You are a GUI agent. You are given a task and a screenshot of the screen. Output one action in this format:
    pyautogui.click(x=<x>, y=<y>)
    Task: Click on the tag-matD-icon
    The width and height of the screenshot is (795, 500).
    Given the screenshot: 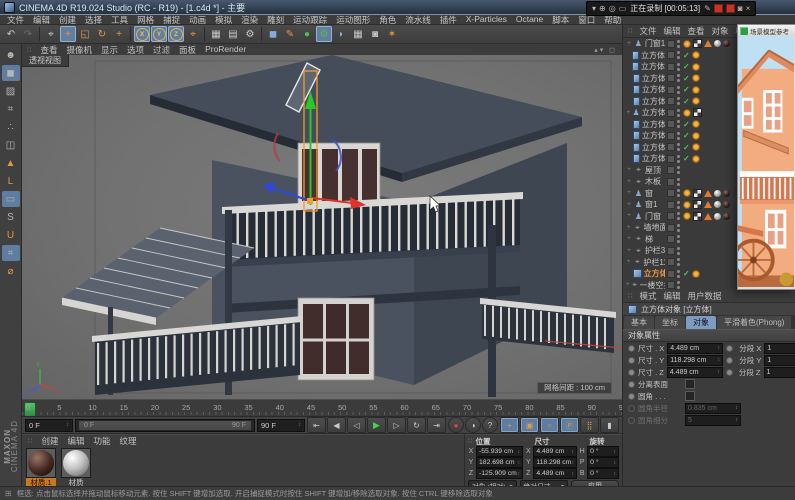 What is the action you would take?
    pyautogui.click(x=726, y=193)
    